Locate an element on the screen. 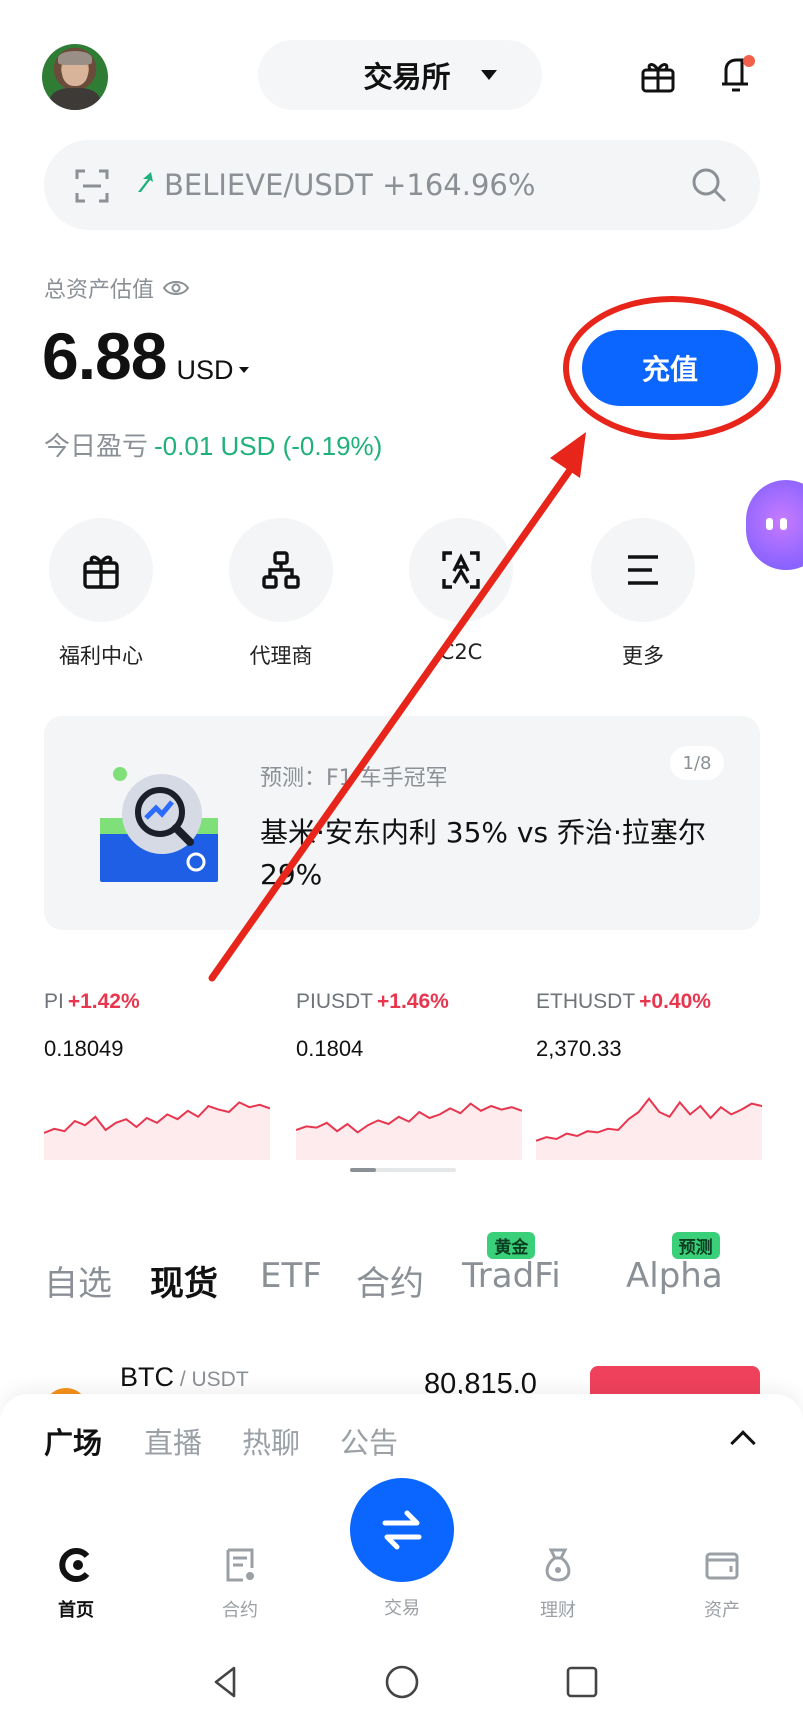 This screenshot has width=803, height=1725. search-bar: BELIEVE/USDT +164.96% is located at coordinates (402, 185).